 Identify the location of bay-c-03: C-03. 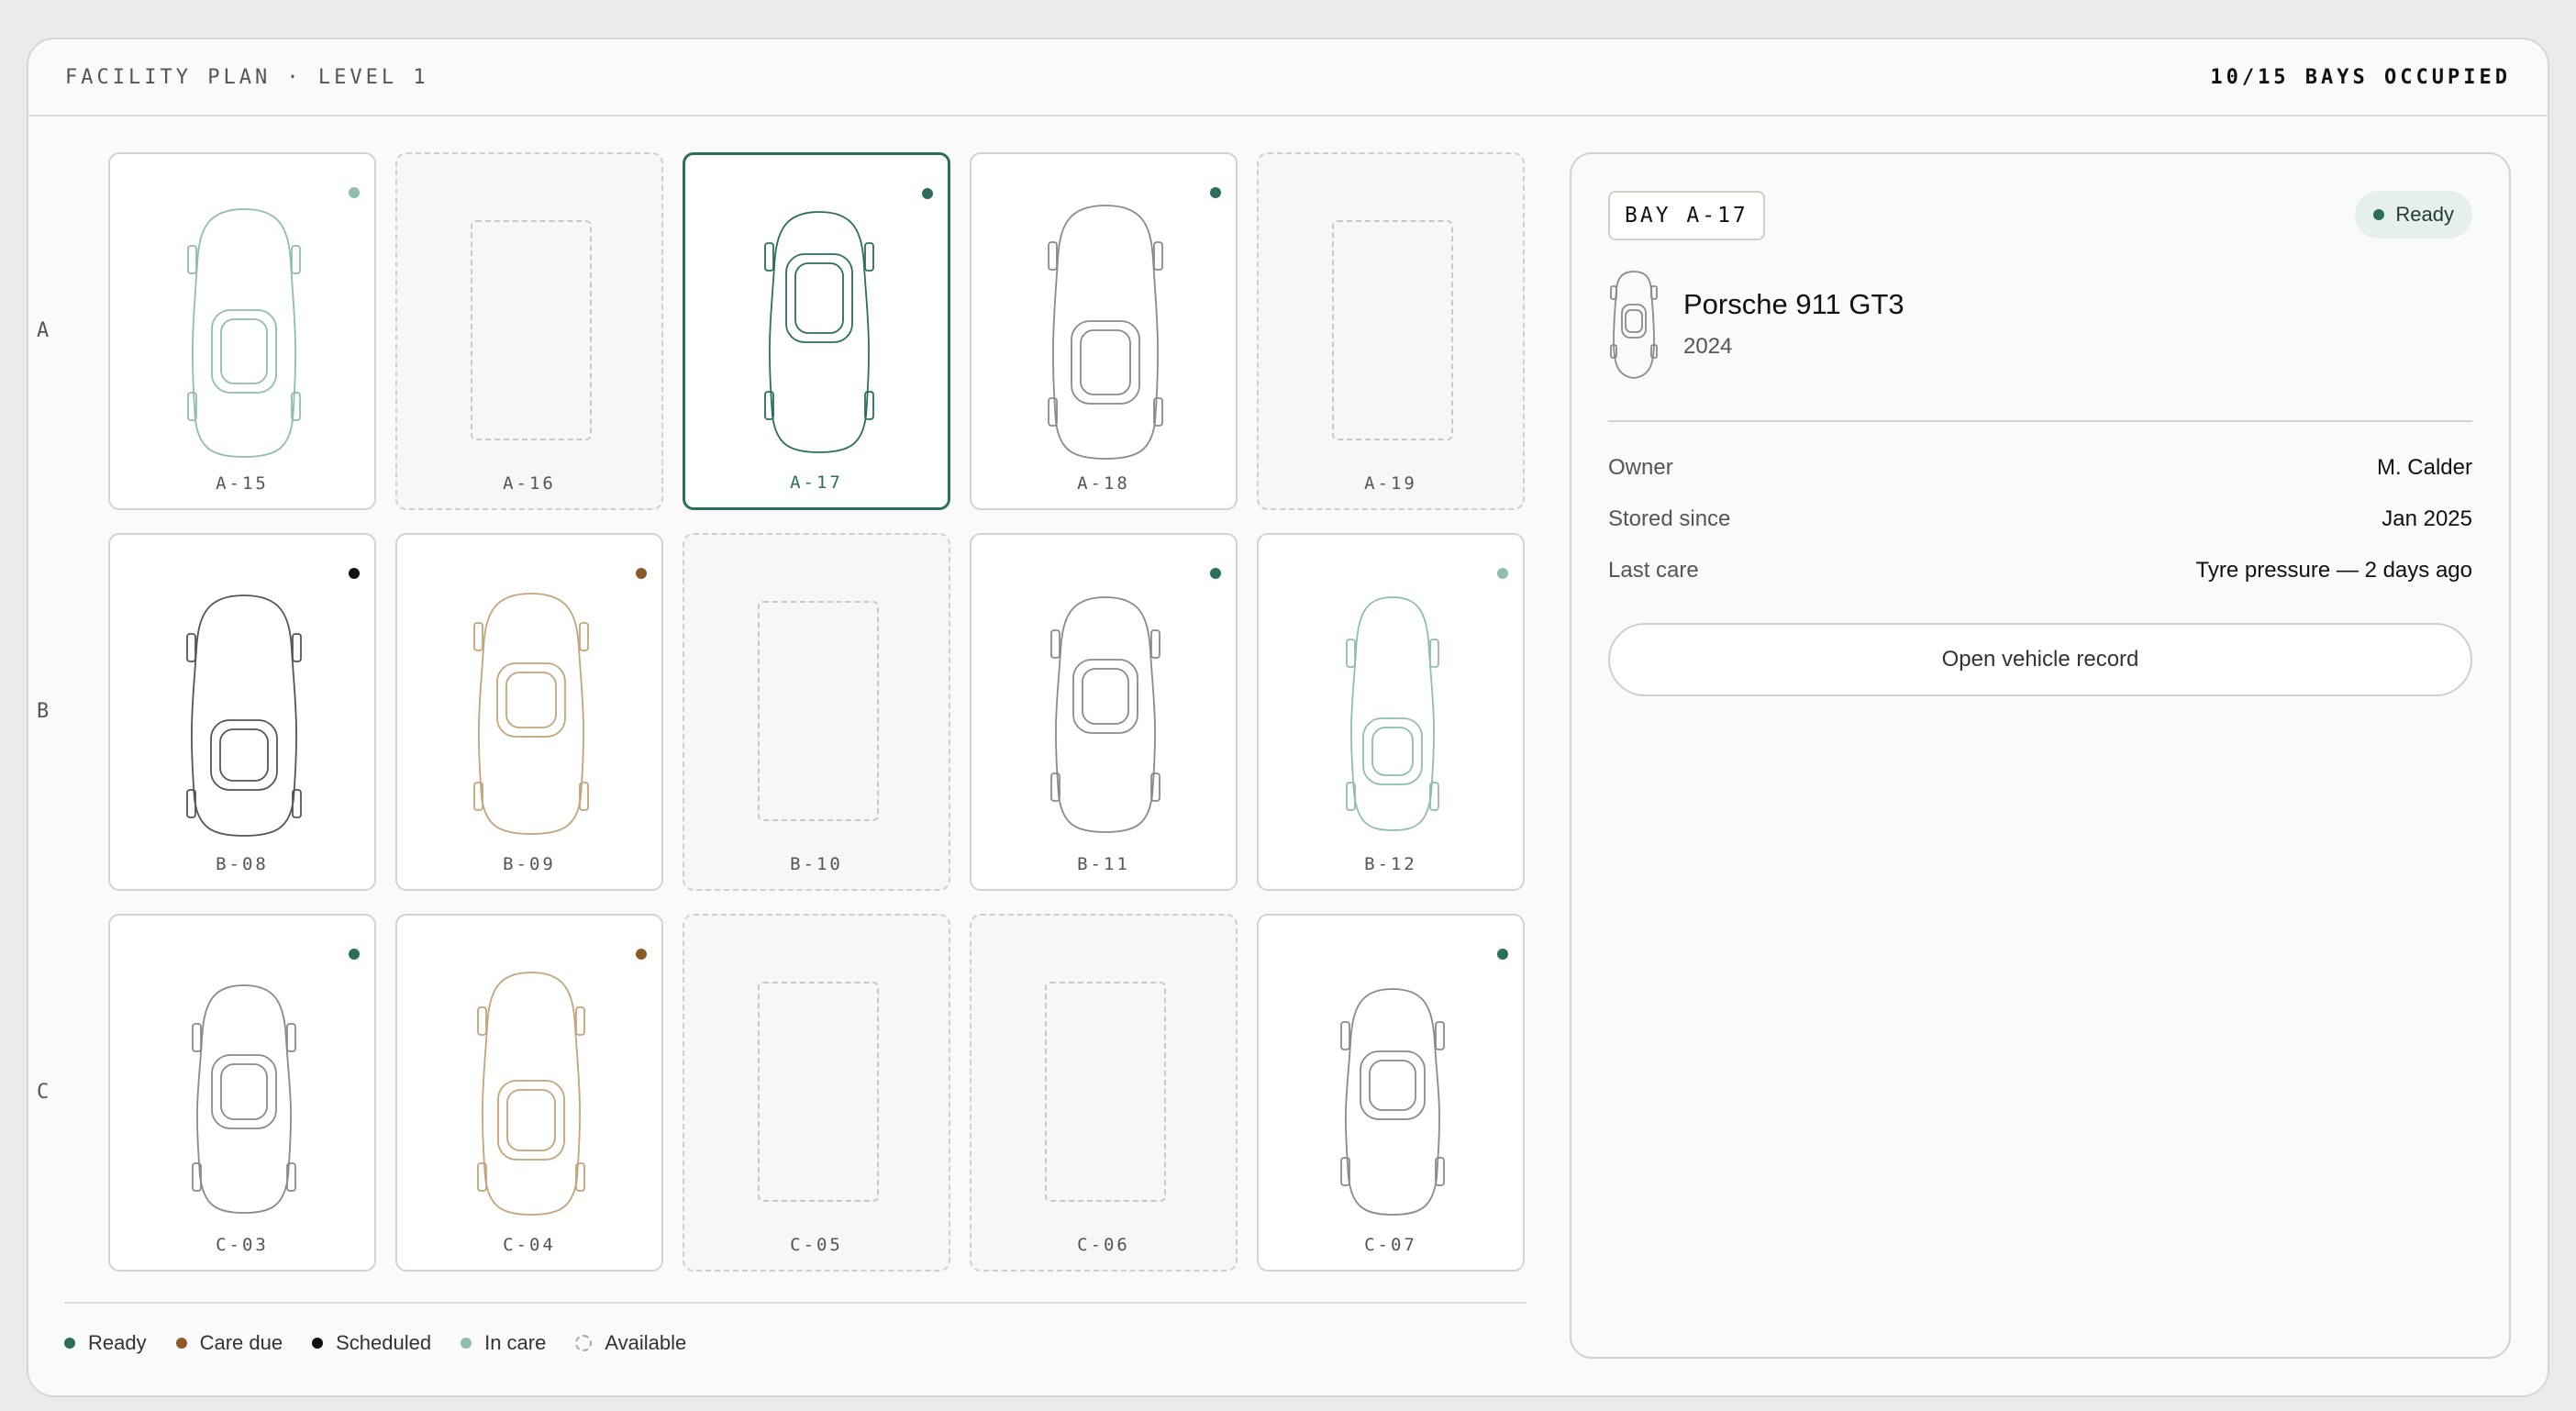
(242, 1093).